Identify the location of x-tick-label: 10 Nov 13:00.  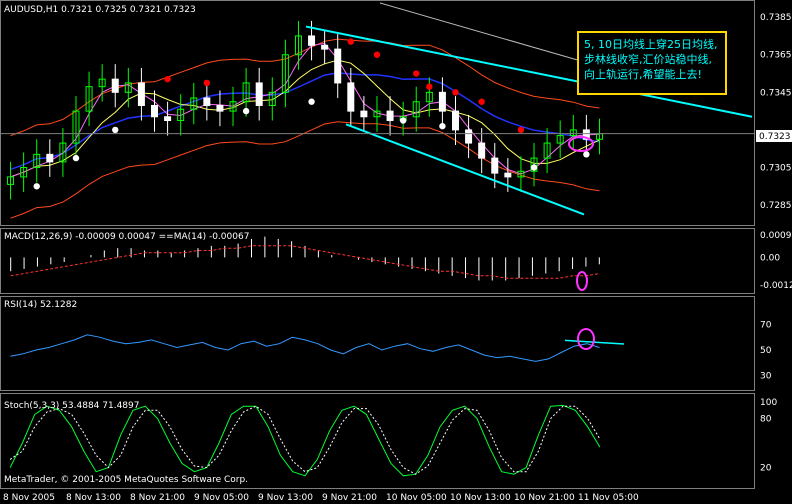
(480, 498).